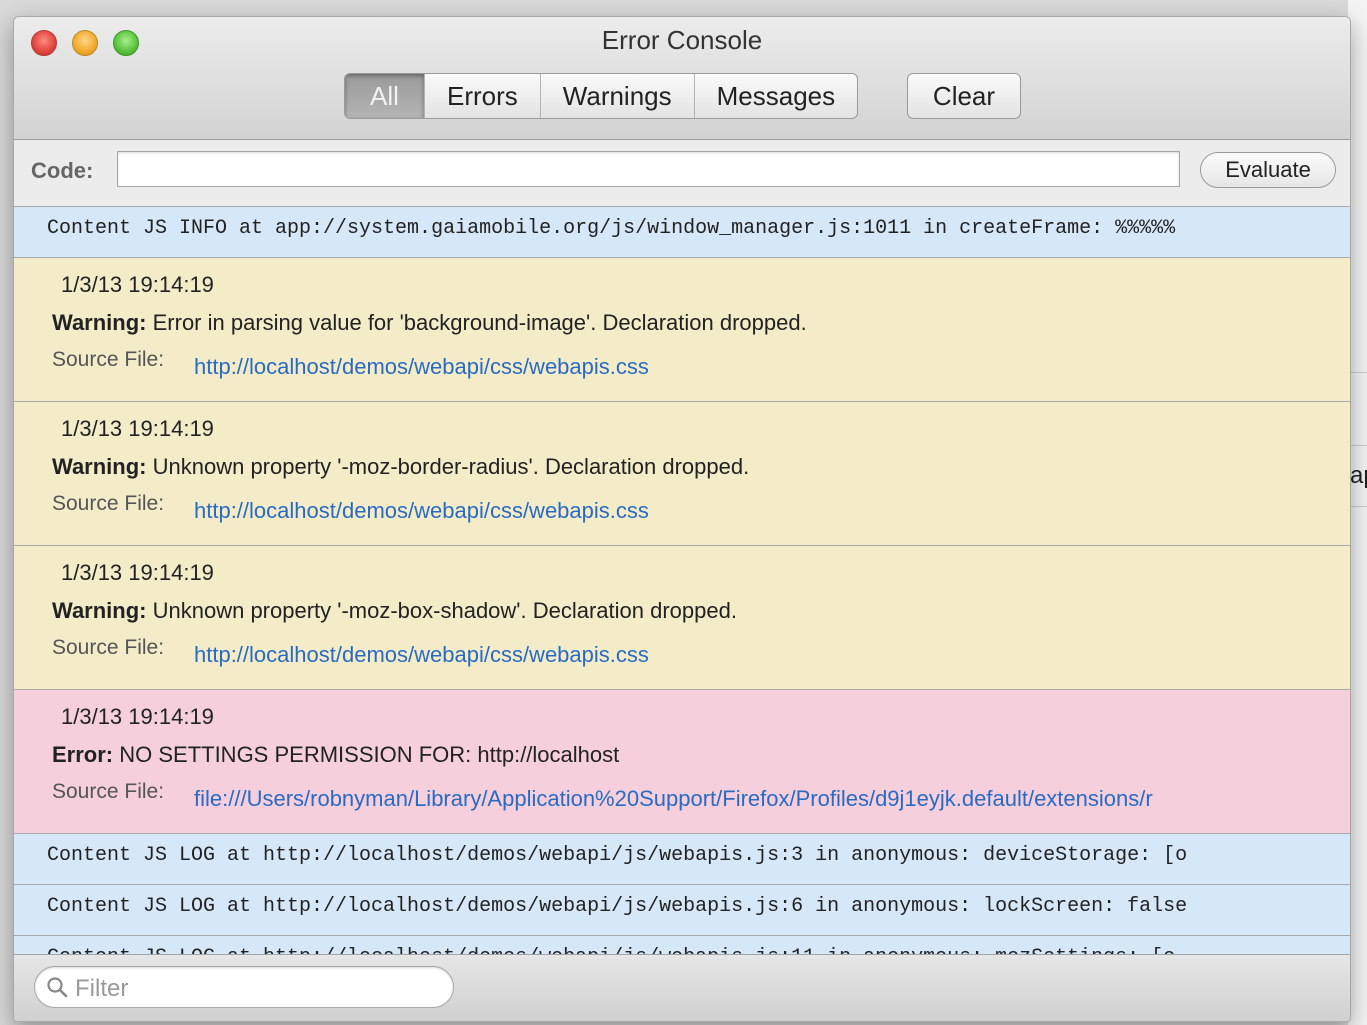  Describe the element at coordinates (648, 169) in the screenshot. I see `code-input` at that location.